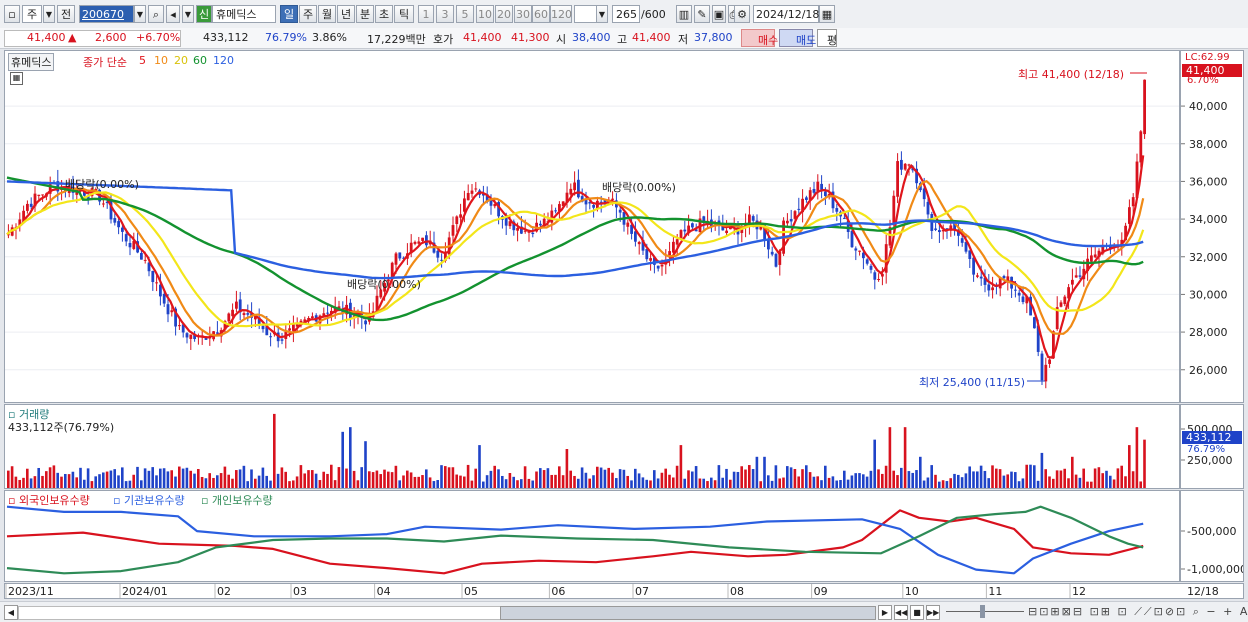 The height and width of the screenshot is (622, 1248). I want to click on scroll-left-icon: ◀, so click(11, 612).